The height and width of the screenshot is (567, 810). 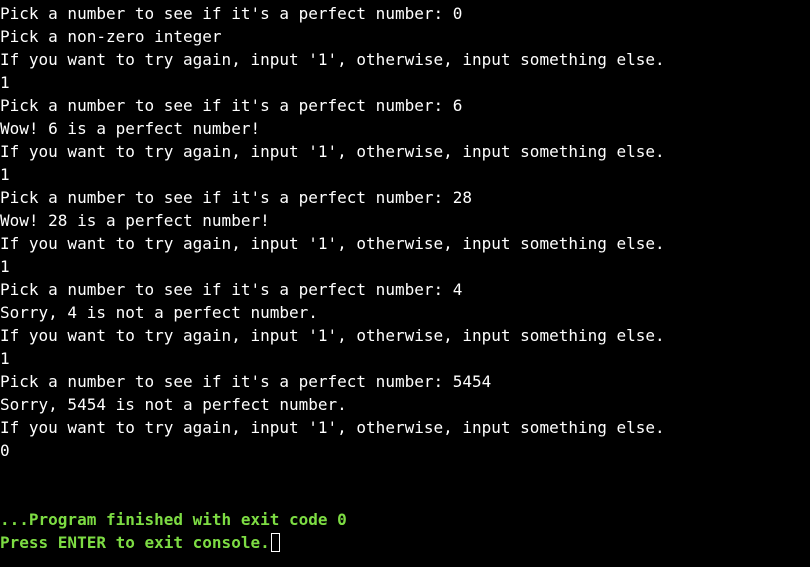 What do you see at coordinates (405, 542) in the screenshot?
I see `exit-prompt-line: Press ENTER to exit console.` at bounding box center [405, 542].